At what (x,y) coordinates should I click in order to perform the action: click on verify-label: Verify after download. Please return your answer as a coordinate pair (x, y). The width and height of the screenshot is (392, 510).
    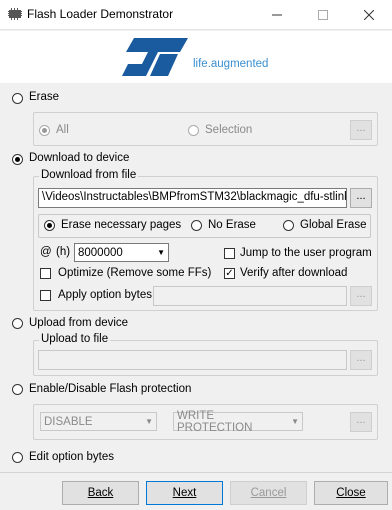
    Looking at the image, I should click on (294, 273).